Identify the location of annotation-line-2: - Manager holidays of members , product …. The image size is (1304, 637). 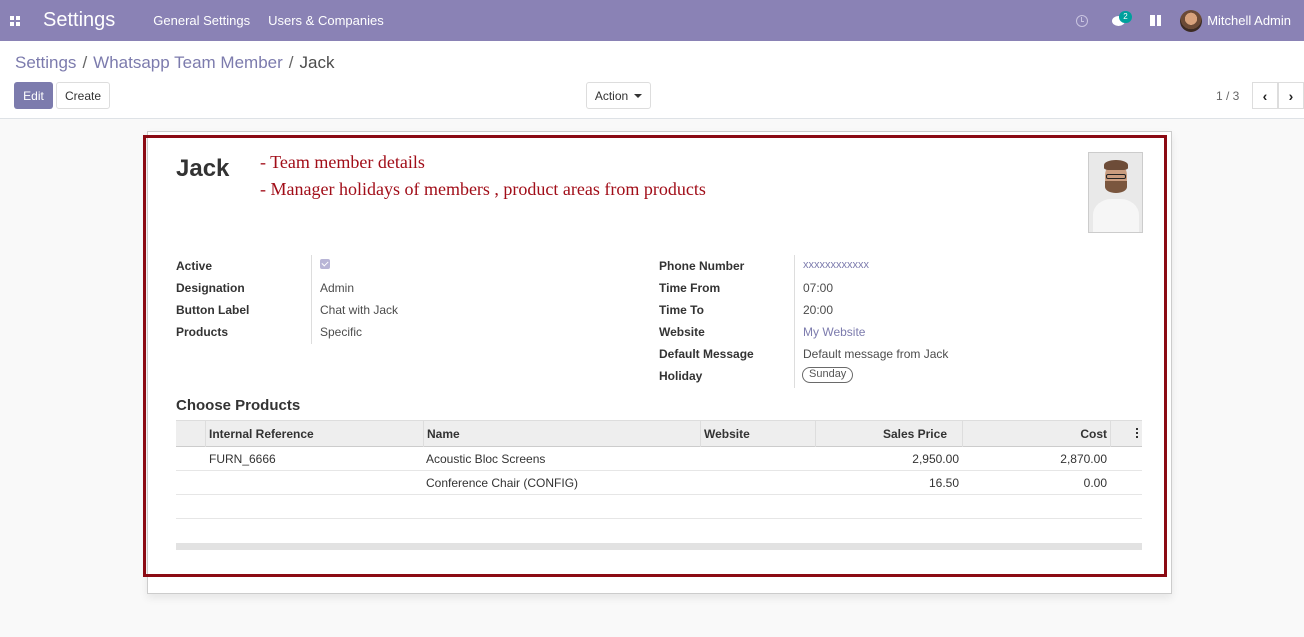
(483, 189).